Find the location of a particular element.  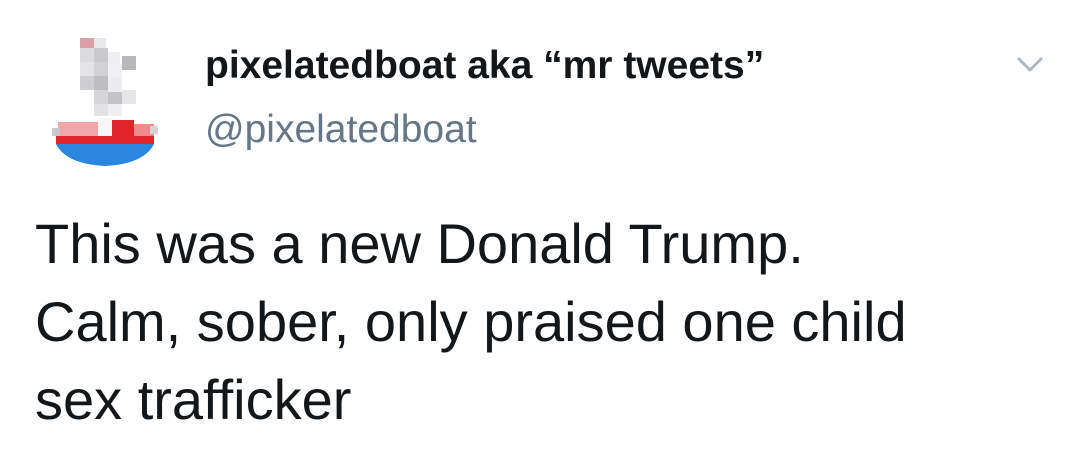

chevron-down-icon is located at coordinates (1030, 64).